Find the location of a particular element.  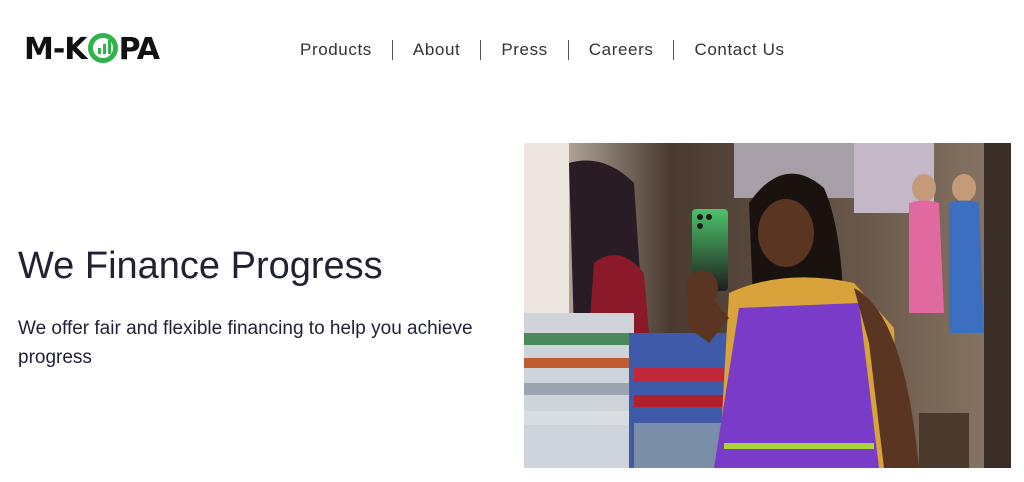

nav-about: About is located at coordinates (436, 50).